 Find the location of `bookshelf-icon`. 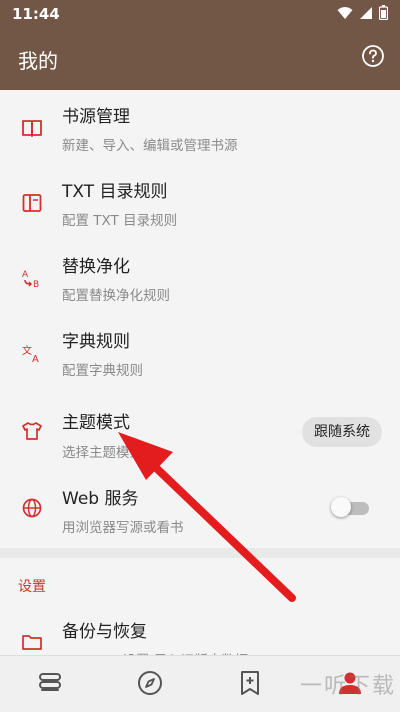

bookshelf-icon is located at coordinates (50, 683).